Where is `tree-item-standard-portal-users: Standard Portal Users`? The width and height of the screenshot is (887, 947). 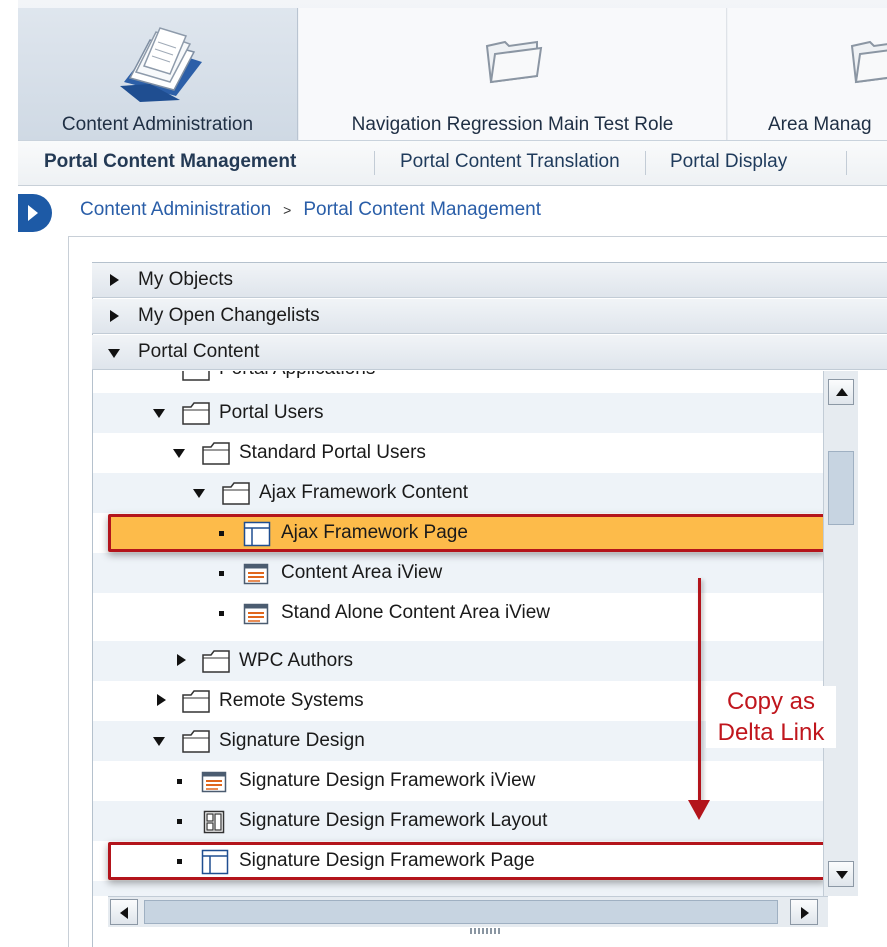 tree-item-standard-portal-users: Standard Portal Users is located at coordinates (458, 453).